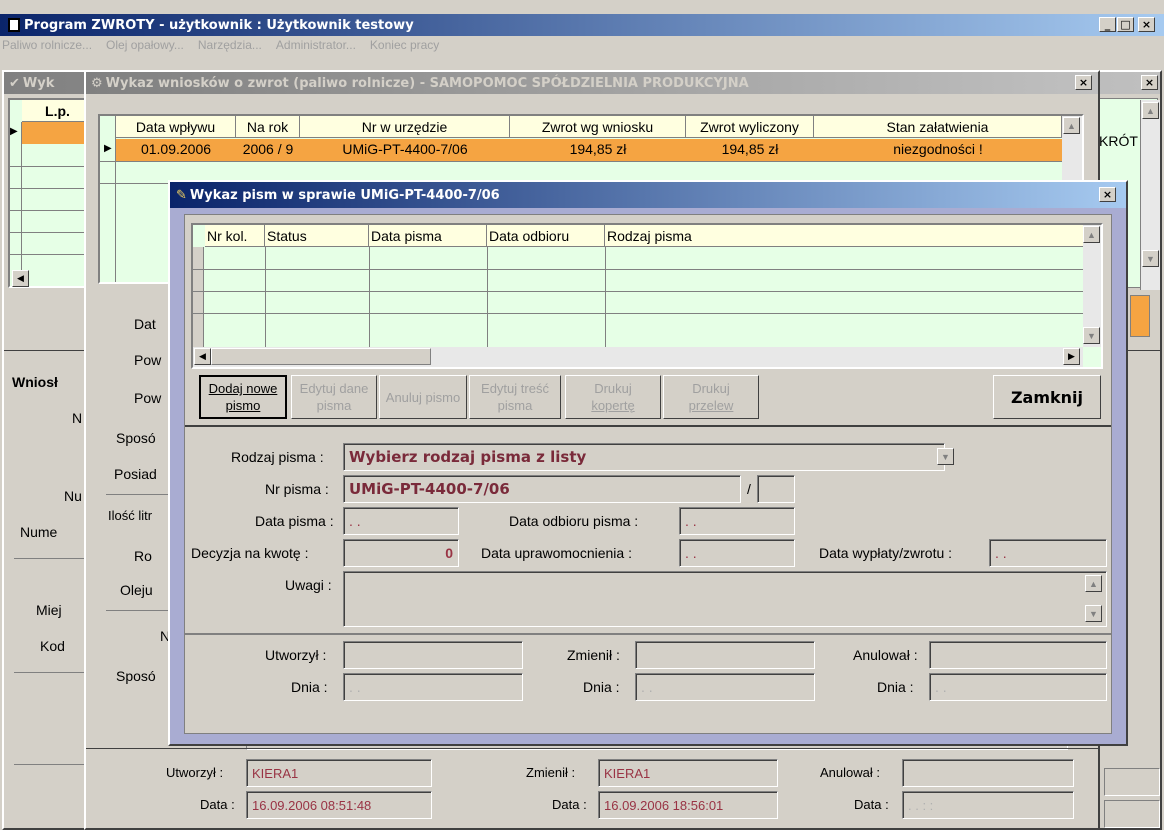 Image resolution: width=1164 pixels, height=830 pixels. Describe the element at coordinates (1149, 82) in the screenshot. I see `window-1-close-button: ×` at that location.